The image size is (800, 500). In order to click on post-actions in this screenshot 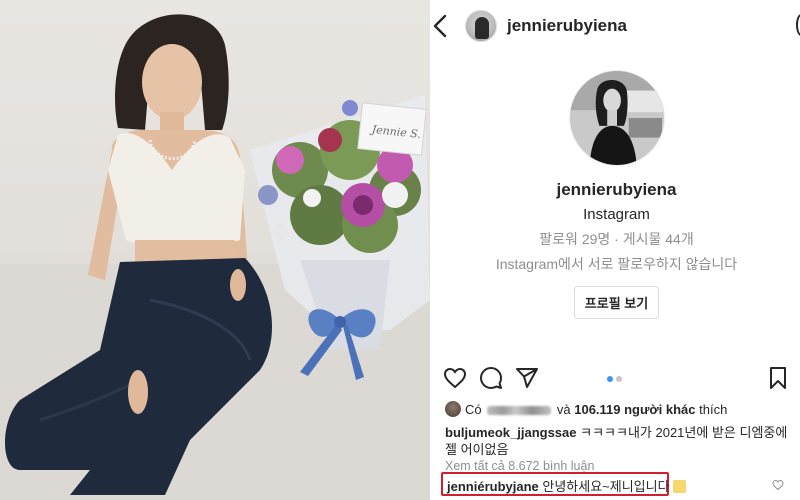, I will do `click(616, 379)`.